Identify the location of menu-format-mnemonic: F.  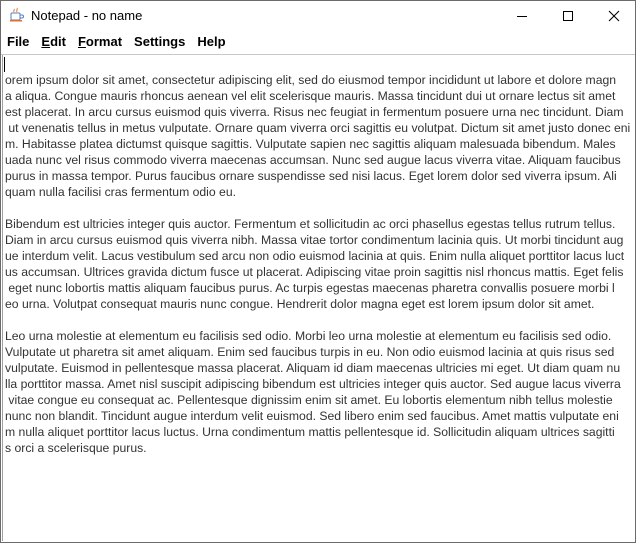
(81, 41).